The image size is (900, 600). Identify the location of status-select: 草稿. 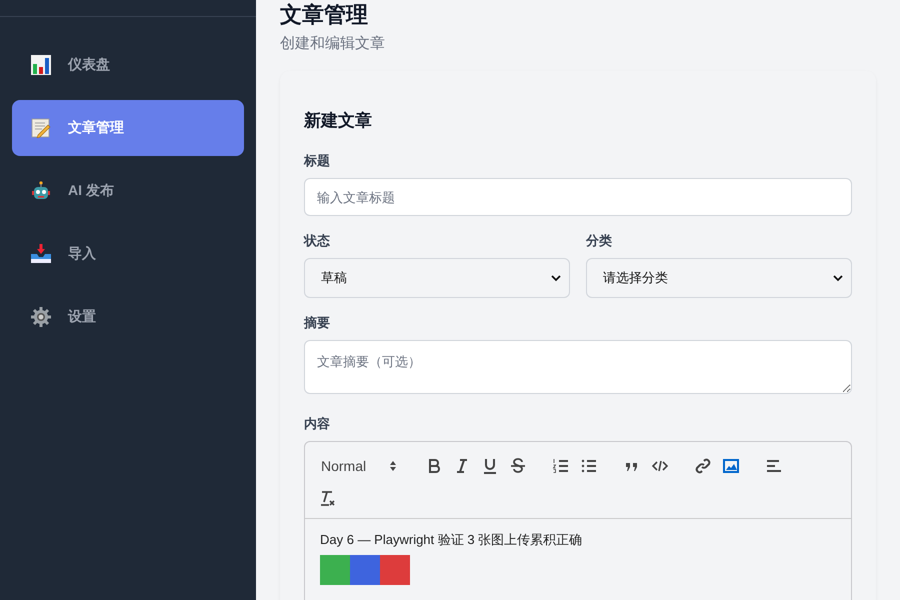
(437, 278).